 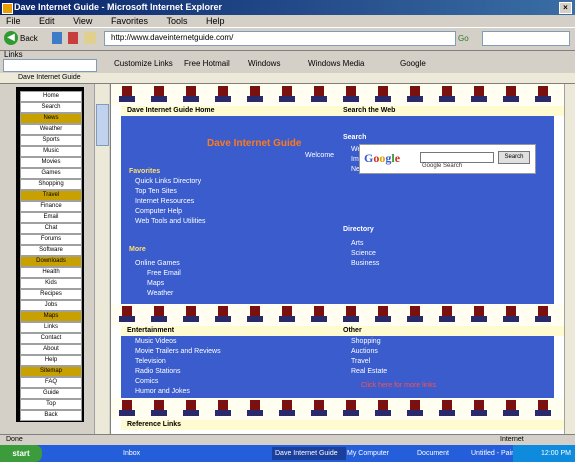 I want to click on google-search-box: Google Search Google Search, so click(x=447, y=159).